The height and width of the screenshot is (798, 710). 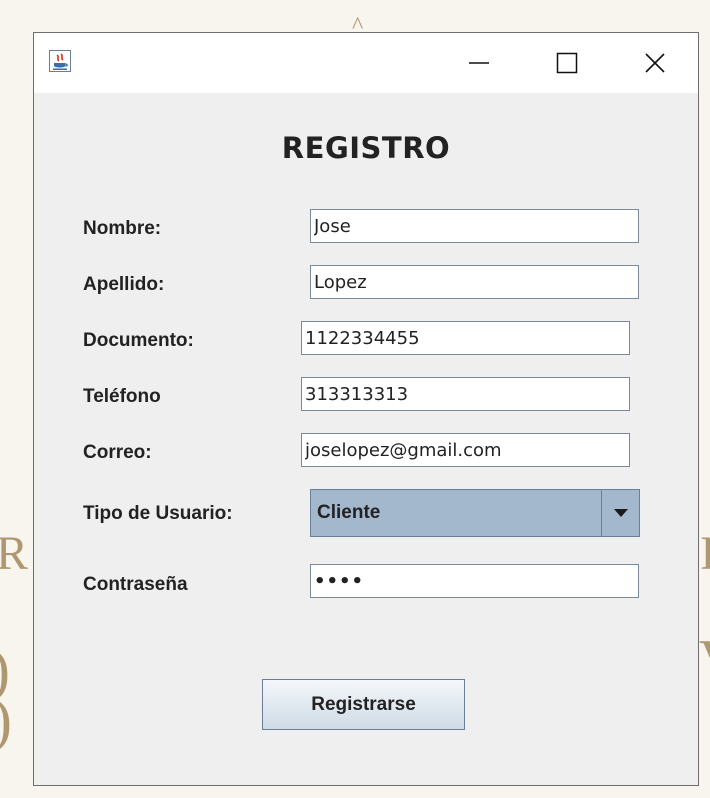 What do you see at coordinates (60, 61) in the screenshot?
I see `java-icon` at bounding box center [60, 61].